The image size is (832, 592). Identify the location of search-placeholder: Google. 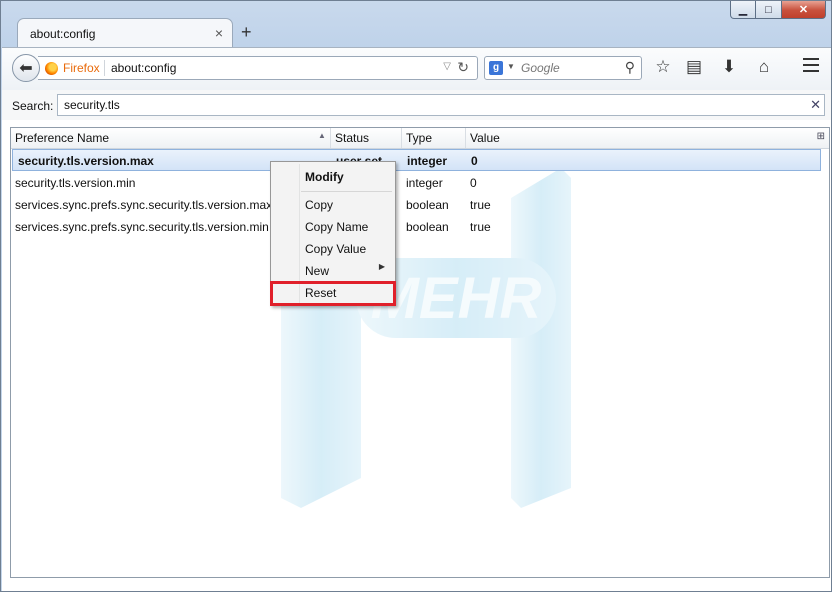
(540, 68).